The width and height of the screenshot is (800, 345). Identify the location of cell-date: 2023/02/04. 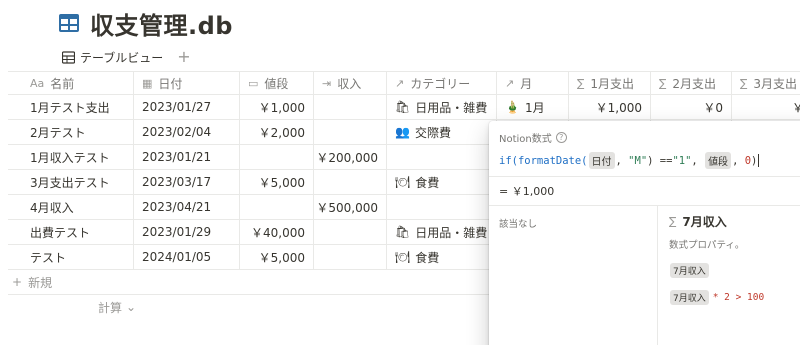
(187, 132).